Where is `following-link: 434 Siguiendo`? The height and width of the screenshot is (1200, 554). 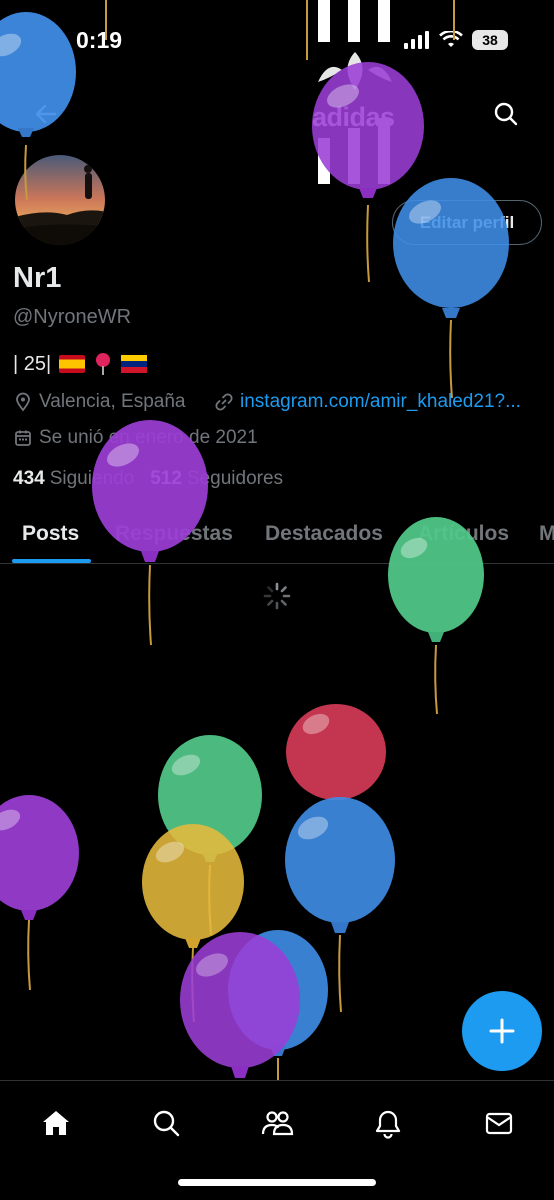
following-link: 434 Siguiendo is located at coordinates (73, 479).